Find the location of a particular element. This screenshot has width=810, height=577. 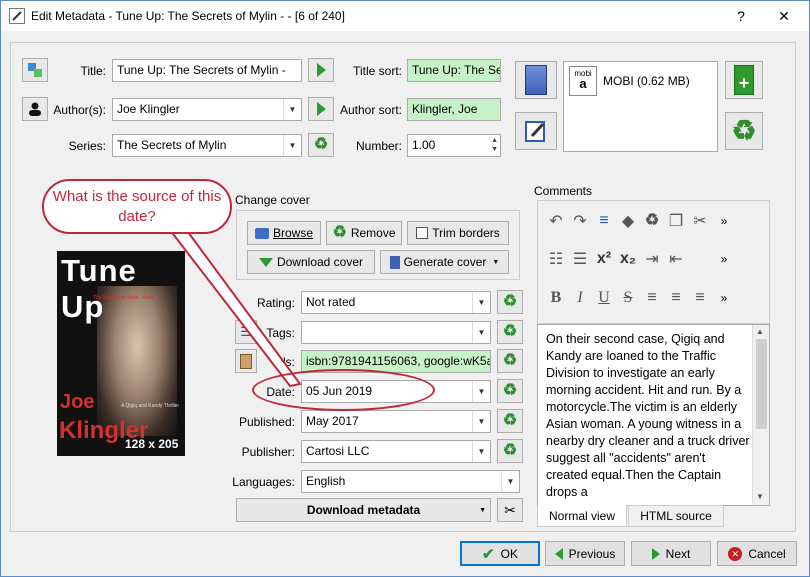

eraser-icon: ◆ is located at coordinates (628, 221).